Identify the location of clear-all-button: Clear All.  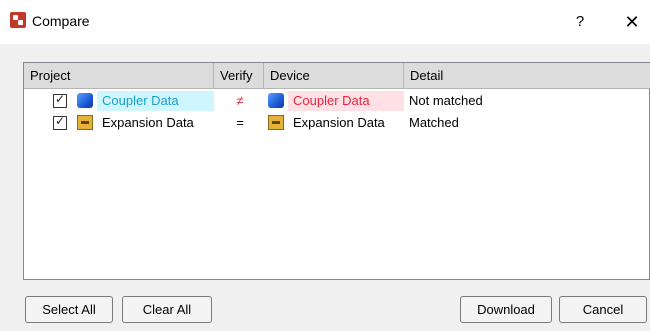
(167, 309).